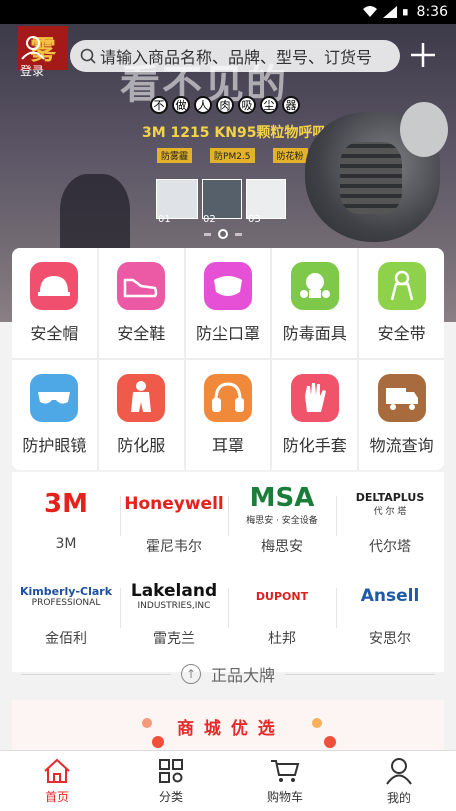 Image resolution: width=456 pixels, height=811 pixels. What do you see at coordinates (369, 11) in the screenshot?
I see `wifi-icon` at bounding box center [369, 11].